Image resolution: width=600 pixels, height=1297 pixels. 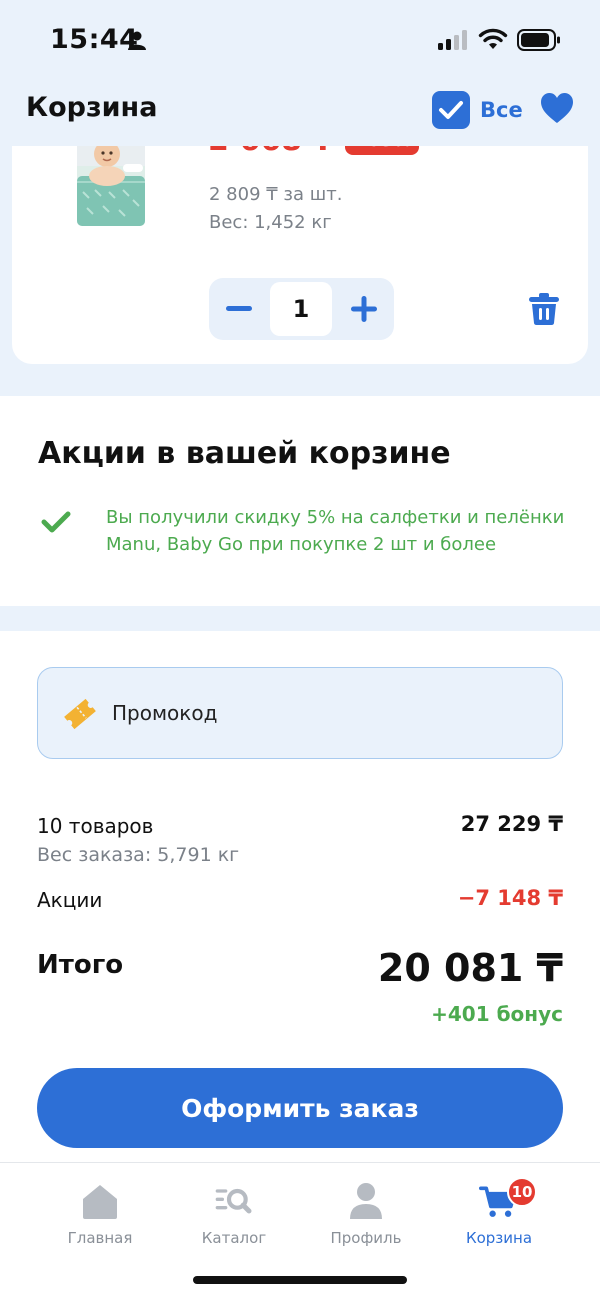 I want to click on section-divider, so click(x=300, y=618).